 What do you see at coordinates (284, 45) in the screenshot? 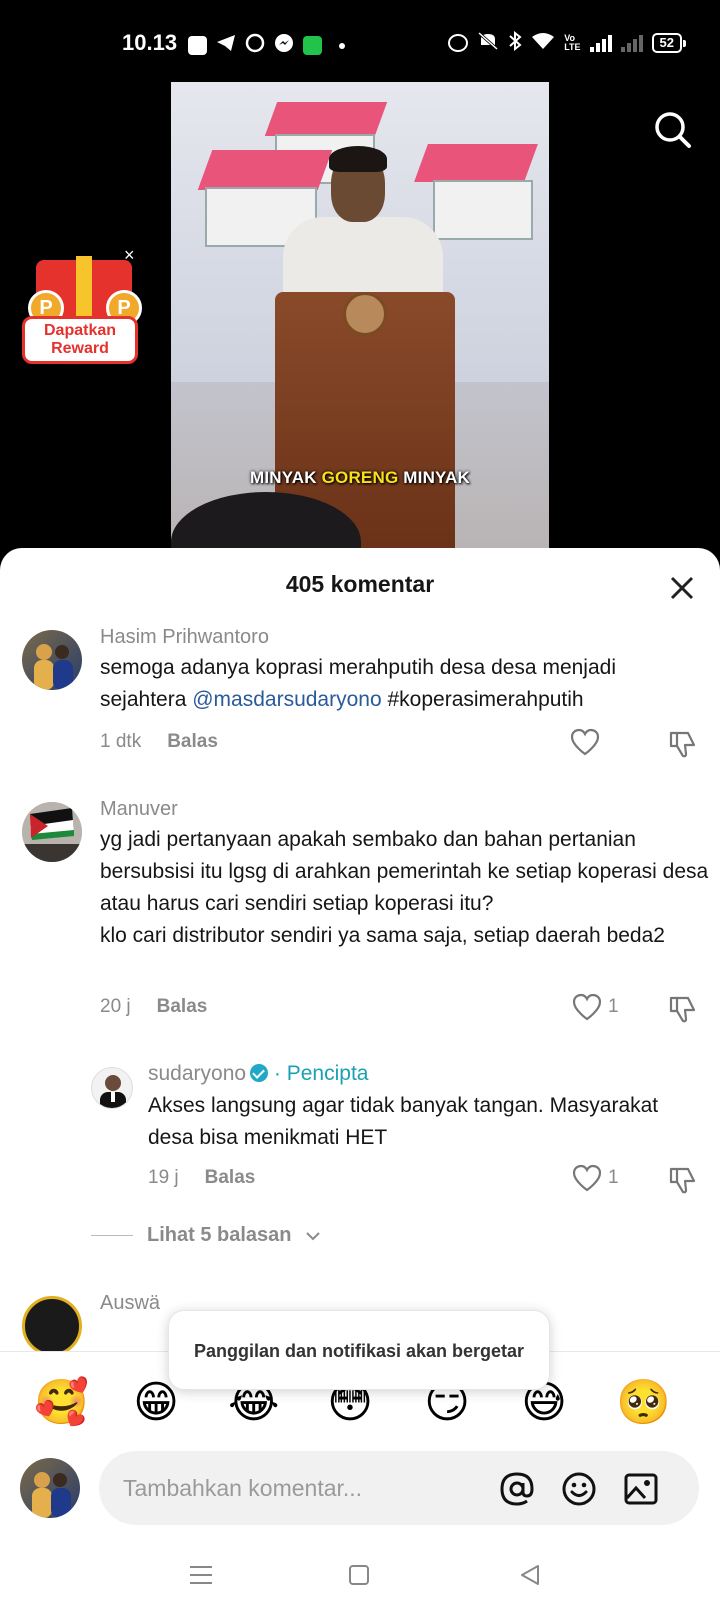
I see `messenger-icon` at bounding box center [284, 45].